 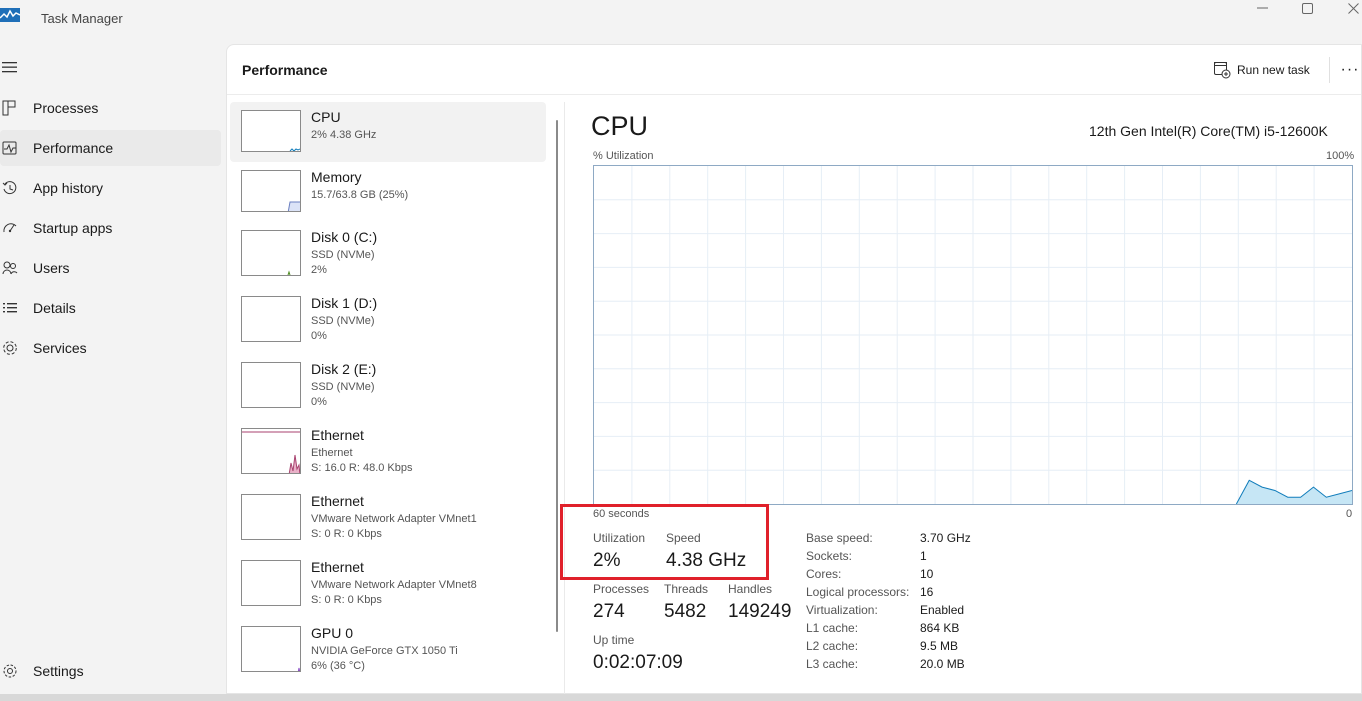 What do you see at coordinates (319, 270) in the screenshot?
I see `resource-value: 2%` at bounding box center [319, 270].